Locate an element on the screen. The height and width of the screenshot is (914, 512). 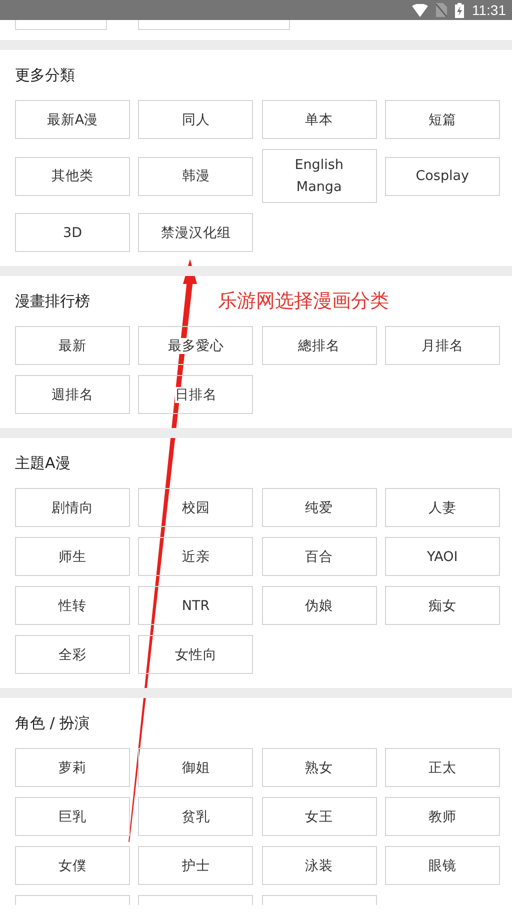
category-button: 總排名 is located at coordinates (319, 345).